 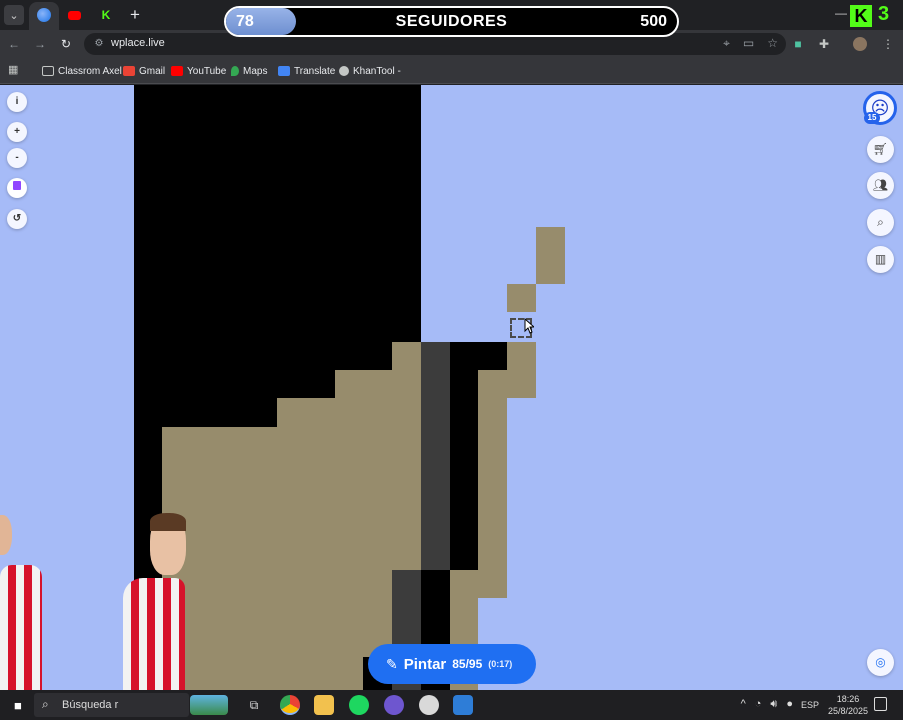 What do you see at coordinates (48, 71) in the screenshot?
I see `folder-icon` at bounding box center [48, 71].